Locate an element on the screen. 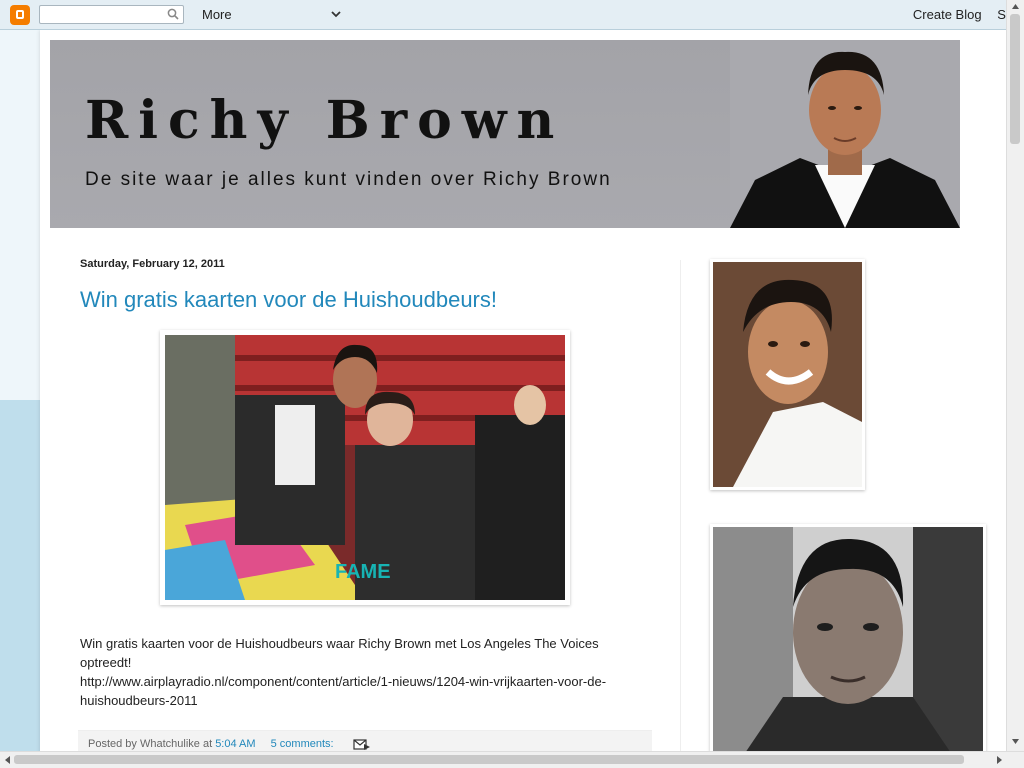  fame-logo-text: FAME is located at coordinates (363, 572).